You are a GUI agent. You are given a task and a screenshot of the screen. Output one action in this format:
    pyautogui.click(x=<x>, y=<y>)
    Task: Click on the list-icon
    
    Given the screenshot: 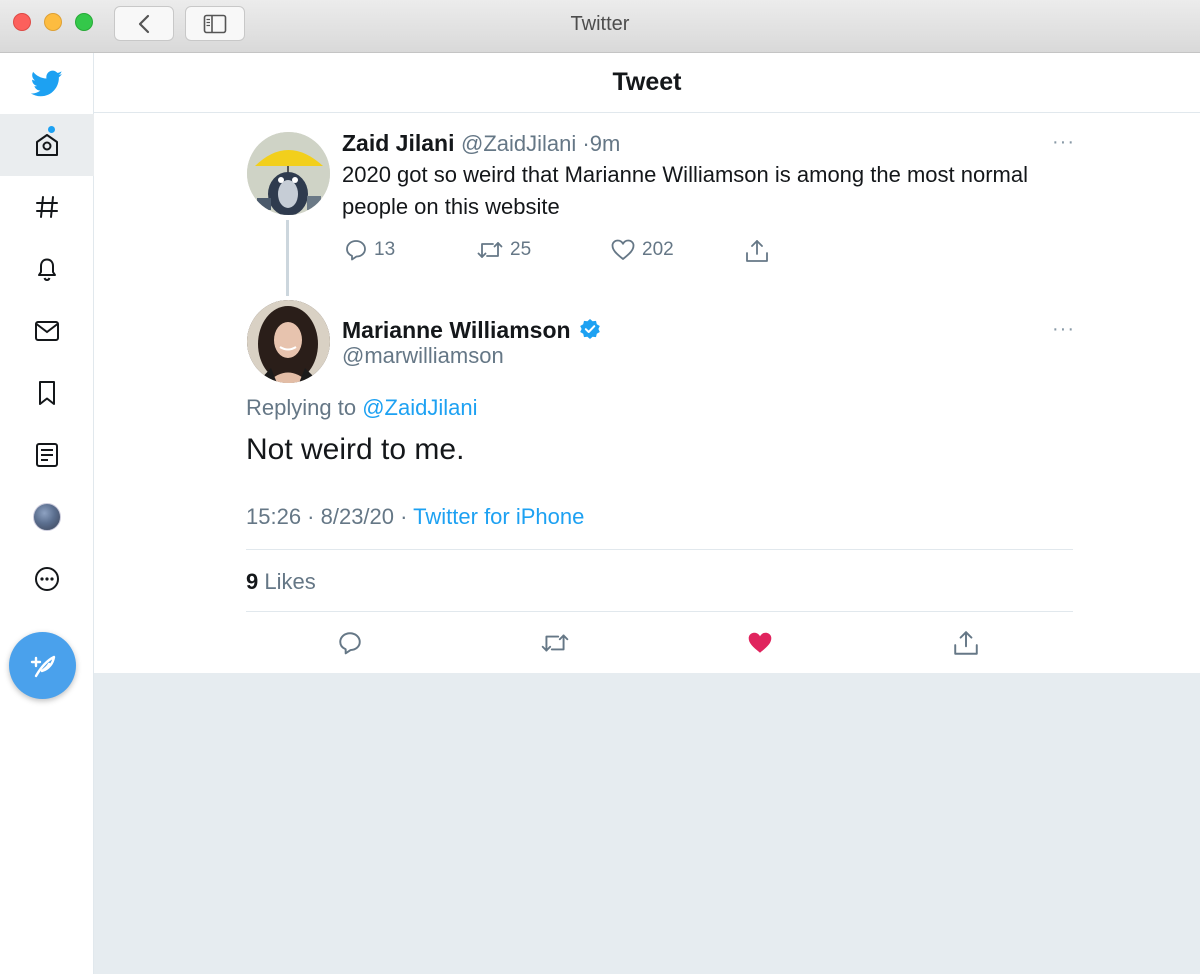 What is the action you would take?
    pyautogui.click(x=47, y=455)
    